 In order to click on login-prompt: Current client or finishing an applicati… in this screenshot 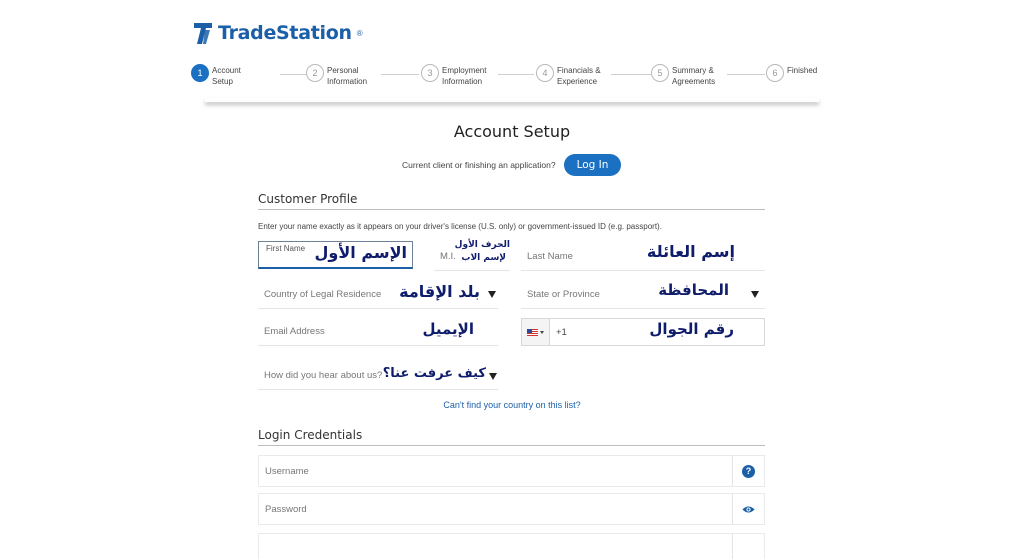, I will do `click(479, 165)`.